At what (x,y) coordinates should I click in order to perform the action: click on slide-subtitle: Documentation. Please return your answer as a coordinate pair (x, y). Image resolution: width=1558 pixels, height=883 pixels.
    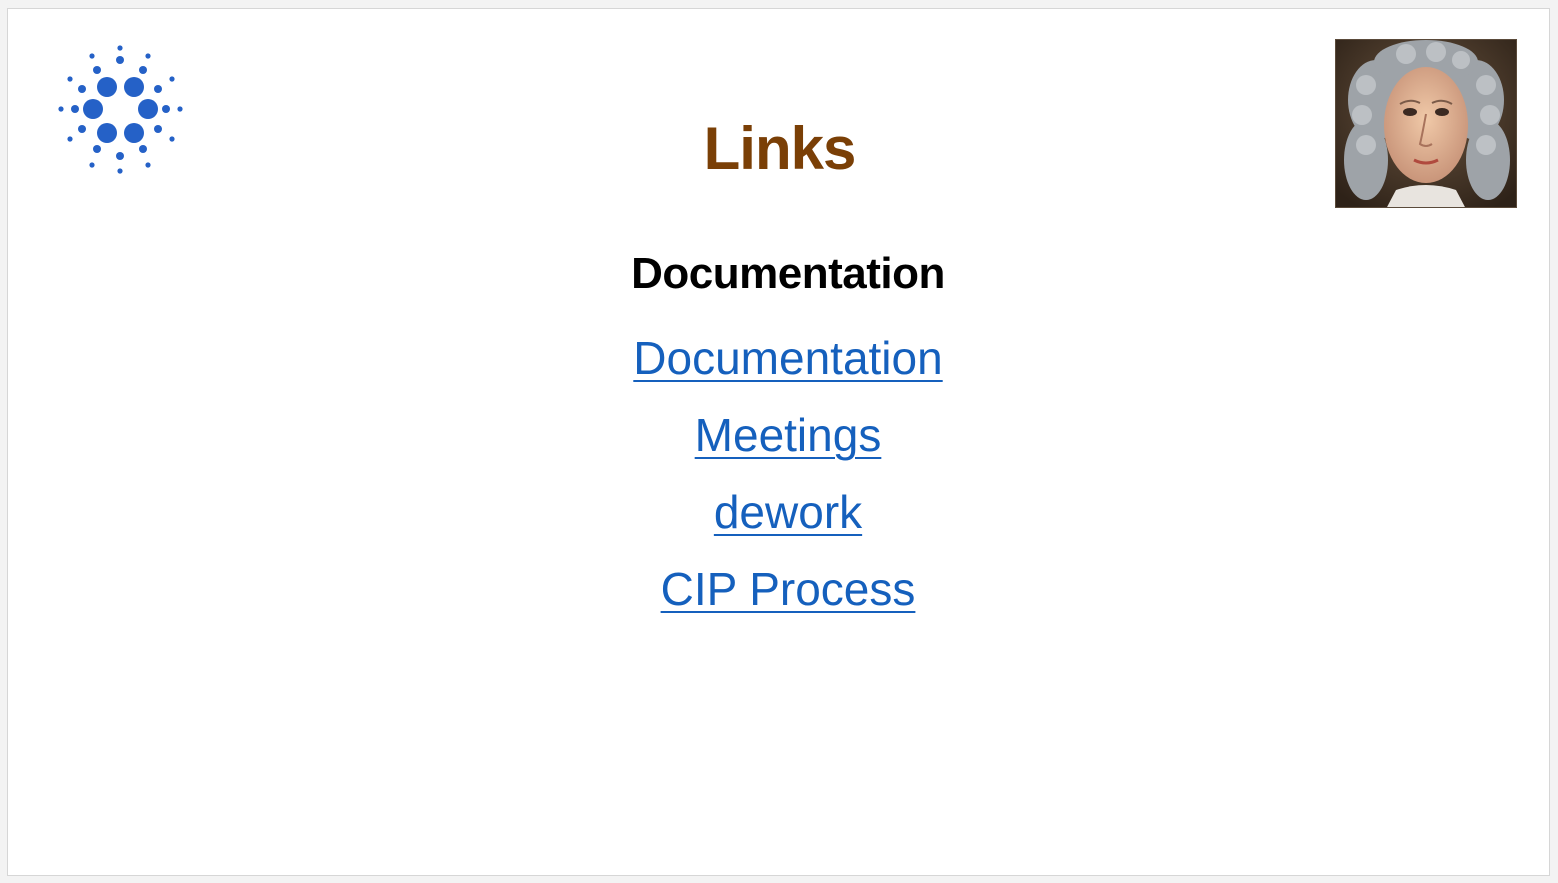
    Looking at the image, I should click on (788, 273).